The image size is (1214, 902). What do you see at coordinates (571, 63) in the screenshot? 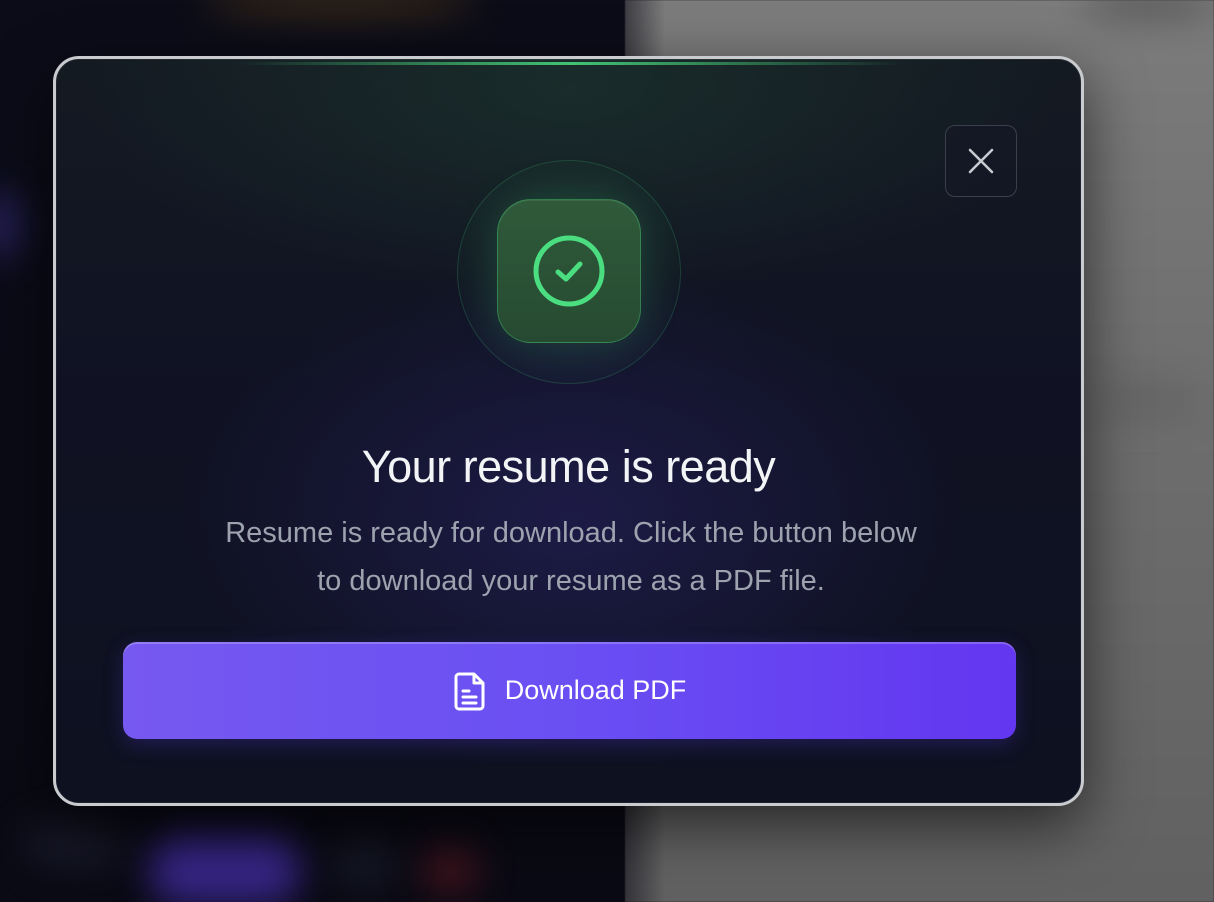
I see `dialog-top-glow` at bounding box center [571, 63].